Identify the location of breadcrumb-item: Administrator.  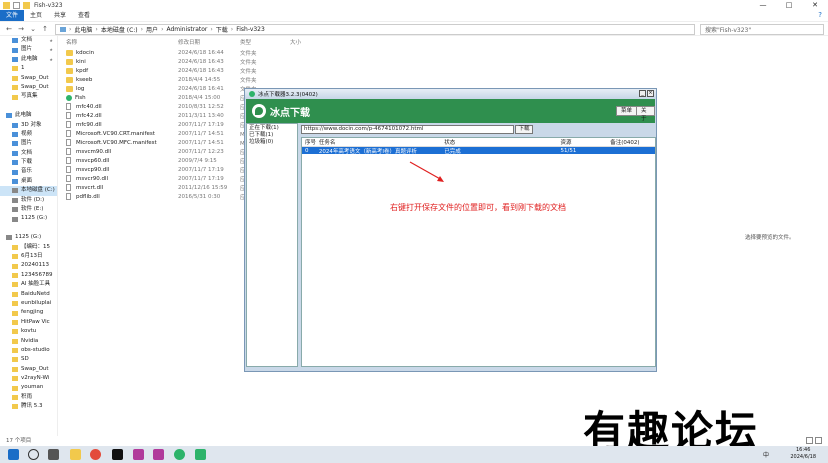
(186, 29).